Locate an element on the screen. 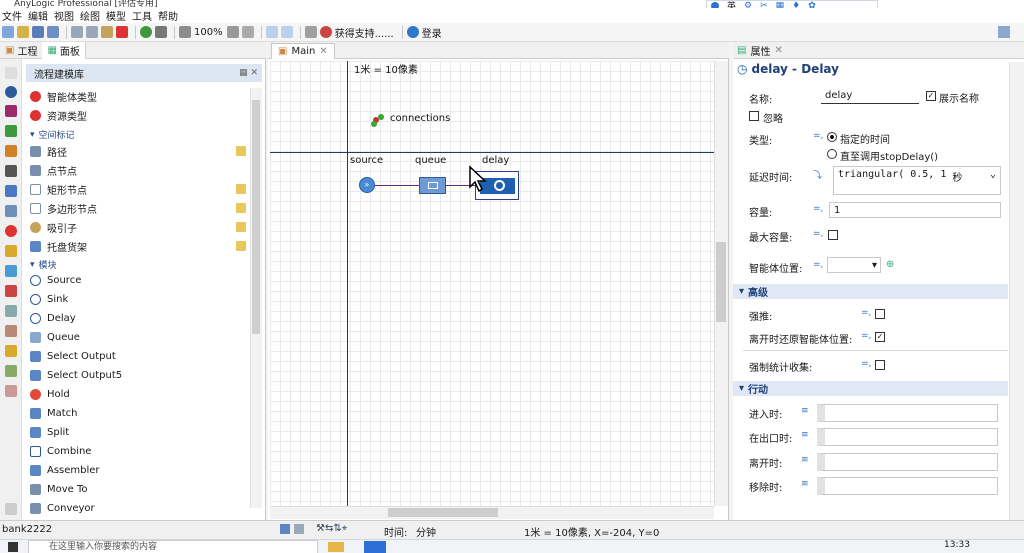 The width and height of the screenshot is (1024, 553). list-item: Match is located at coordinates (139, 413).